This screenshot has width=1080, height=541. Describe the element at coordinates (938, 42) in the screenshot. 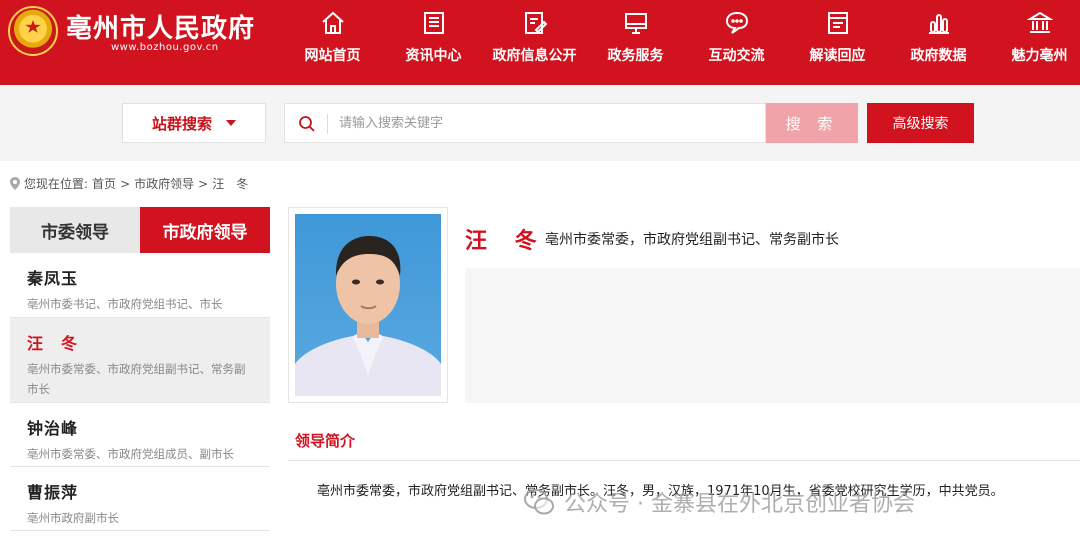

I see `nav-item-gov-data: 政府数据` at that location.